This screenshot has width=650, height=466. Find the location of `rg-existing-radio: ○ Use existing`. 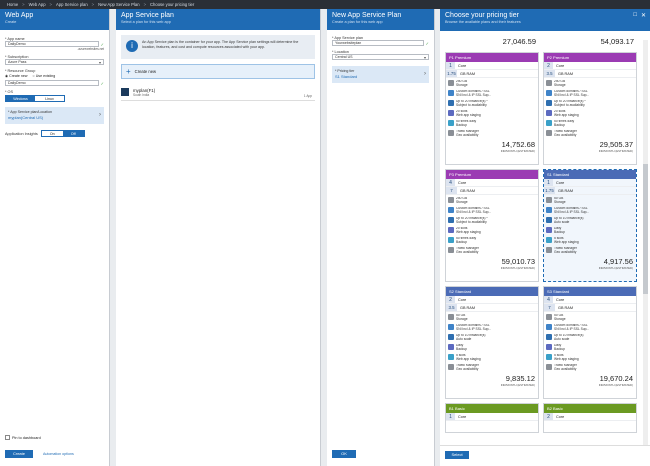

rg-existing-radio: ○ Use existing is located at coordinates (44, 76).